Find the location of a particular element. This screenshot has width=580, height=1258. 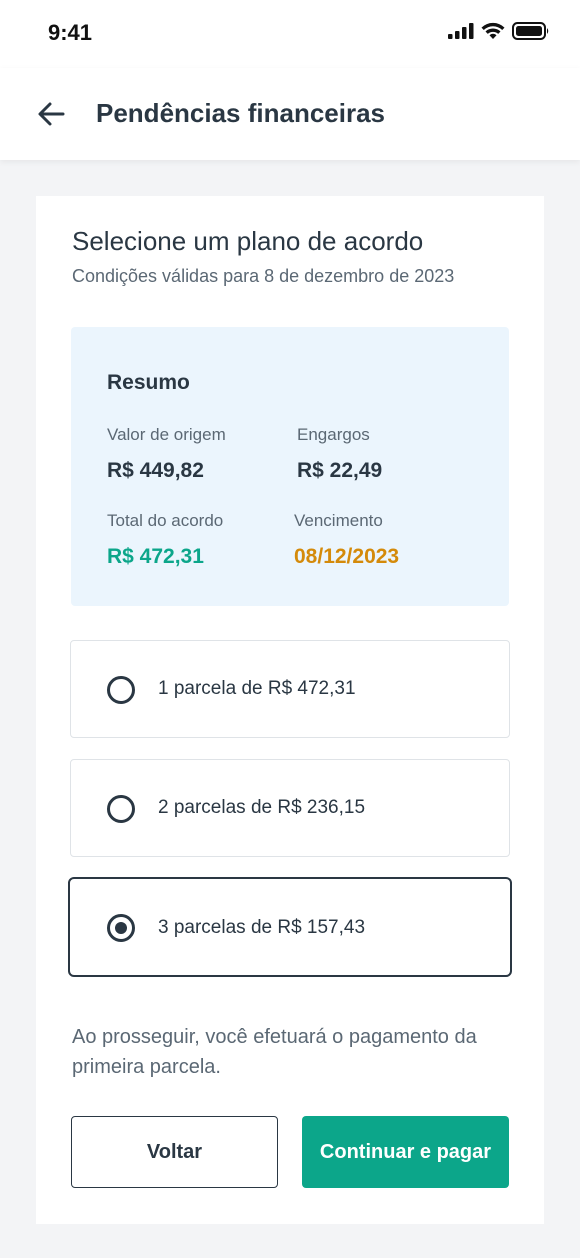

plan-option-label: 1 parcela de R$ 472,31 is located at coordinates (257, 688).